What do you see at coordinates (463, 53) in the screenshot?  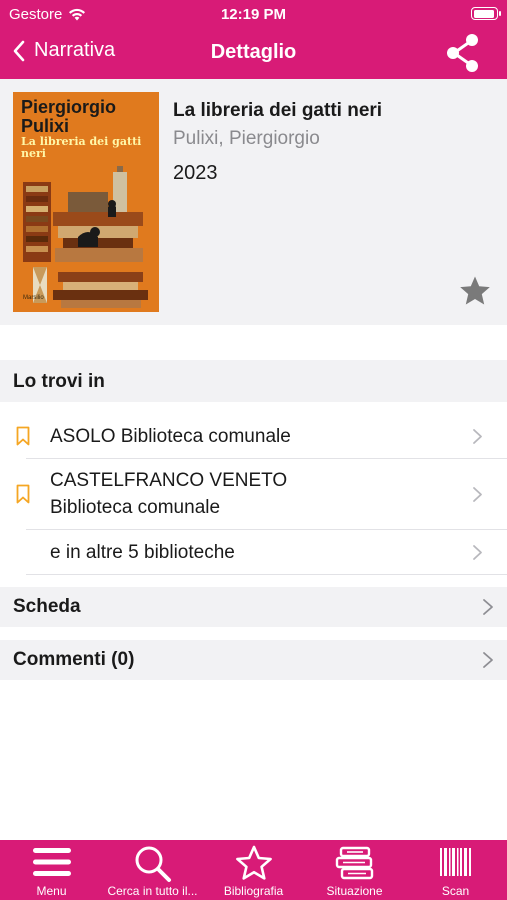 I see `share-icon` at bounding box center [463, 53].